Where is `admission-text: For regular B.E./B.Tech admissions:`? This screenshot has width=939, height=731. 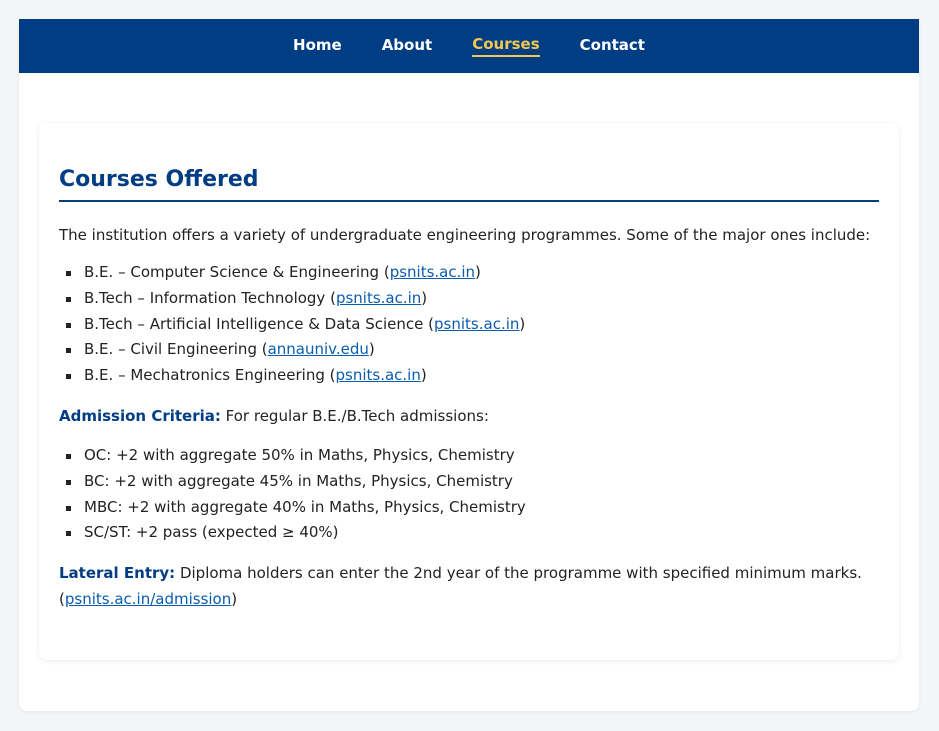 admission-text: For regular B.E./B.Tech admissions: is located at coordinates (357, 415).